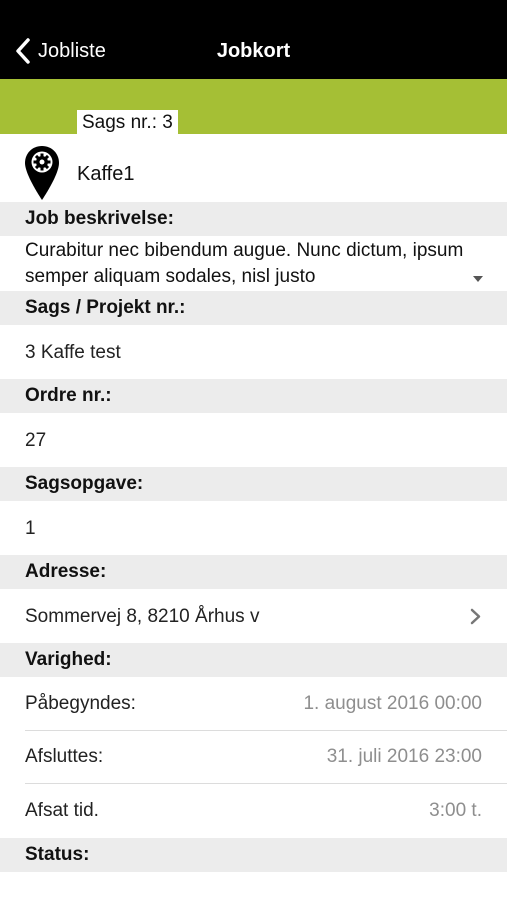 The height and width of the screenshot is (900, 507). What do you see at coordinates (253, 219) in the screenshot?
I see `section-header-job-description: Job beskrivelse:` at bounding box center [253, 219].